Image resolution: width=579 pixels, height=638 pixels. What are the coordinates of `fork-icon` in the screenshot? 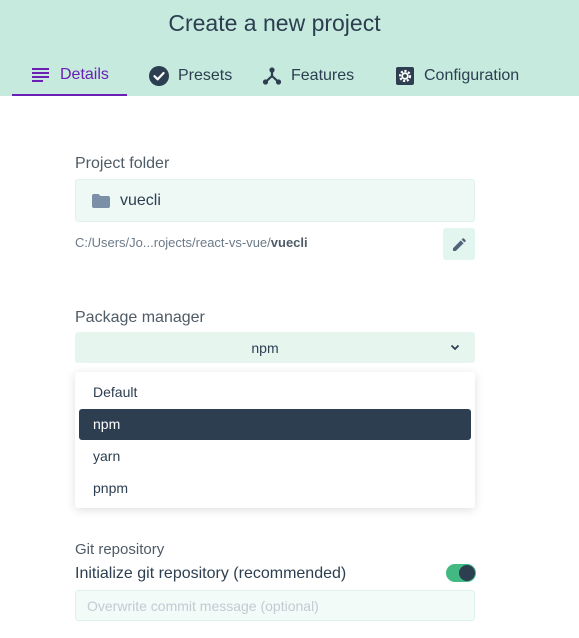 It's located at (272, 76).